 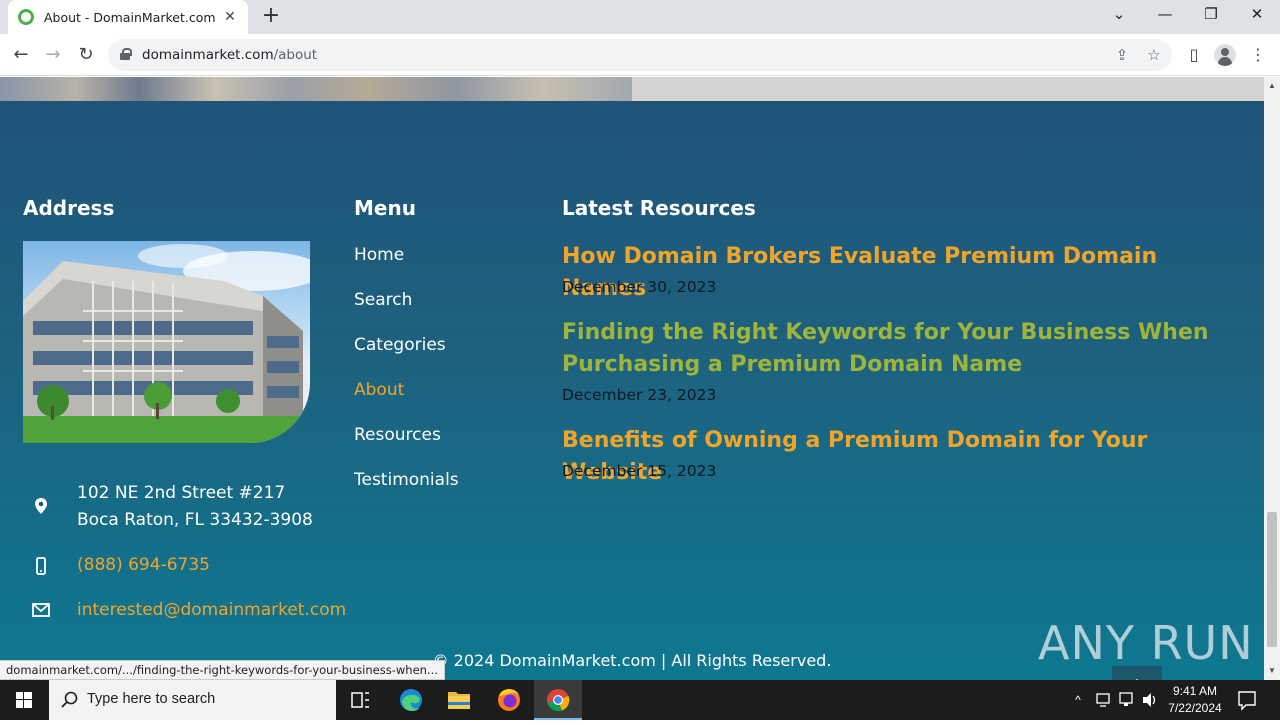 I want to click on phone-icon, so click(x=41, y=566).